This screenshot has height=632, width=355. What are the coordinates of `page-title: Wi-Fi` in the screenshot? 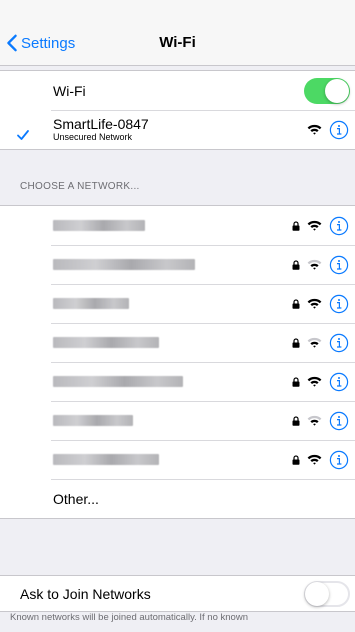 It's located at (177, 42).